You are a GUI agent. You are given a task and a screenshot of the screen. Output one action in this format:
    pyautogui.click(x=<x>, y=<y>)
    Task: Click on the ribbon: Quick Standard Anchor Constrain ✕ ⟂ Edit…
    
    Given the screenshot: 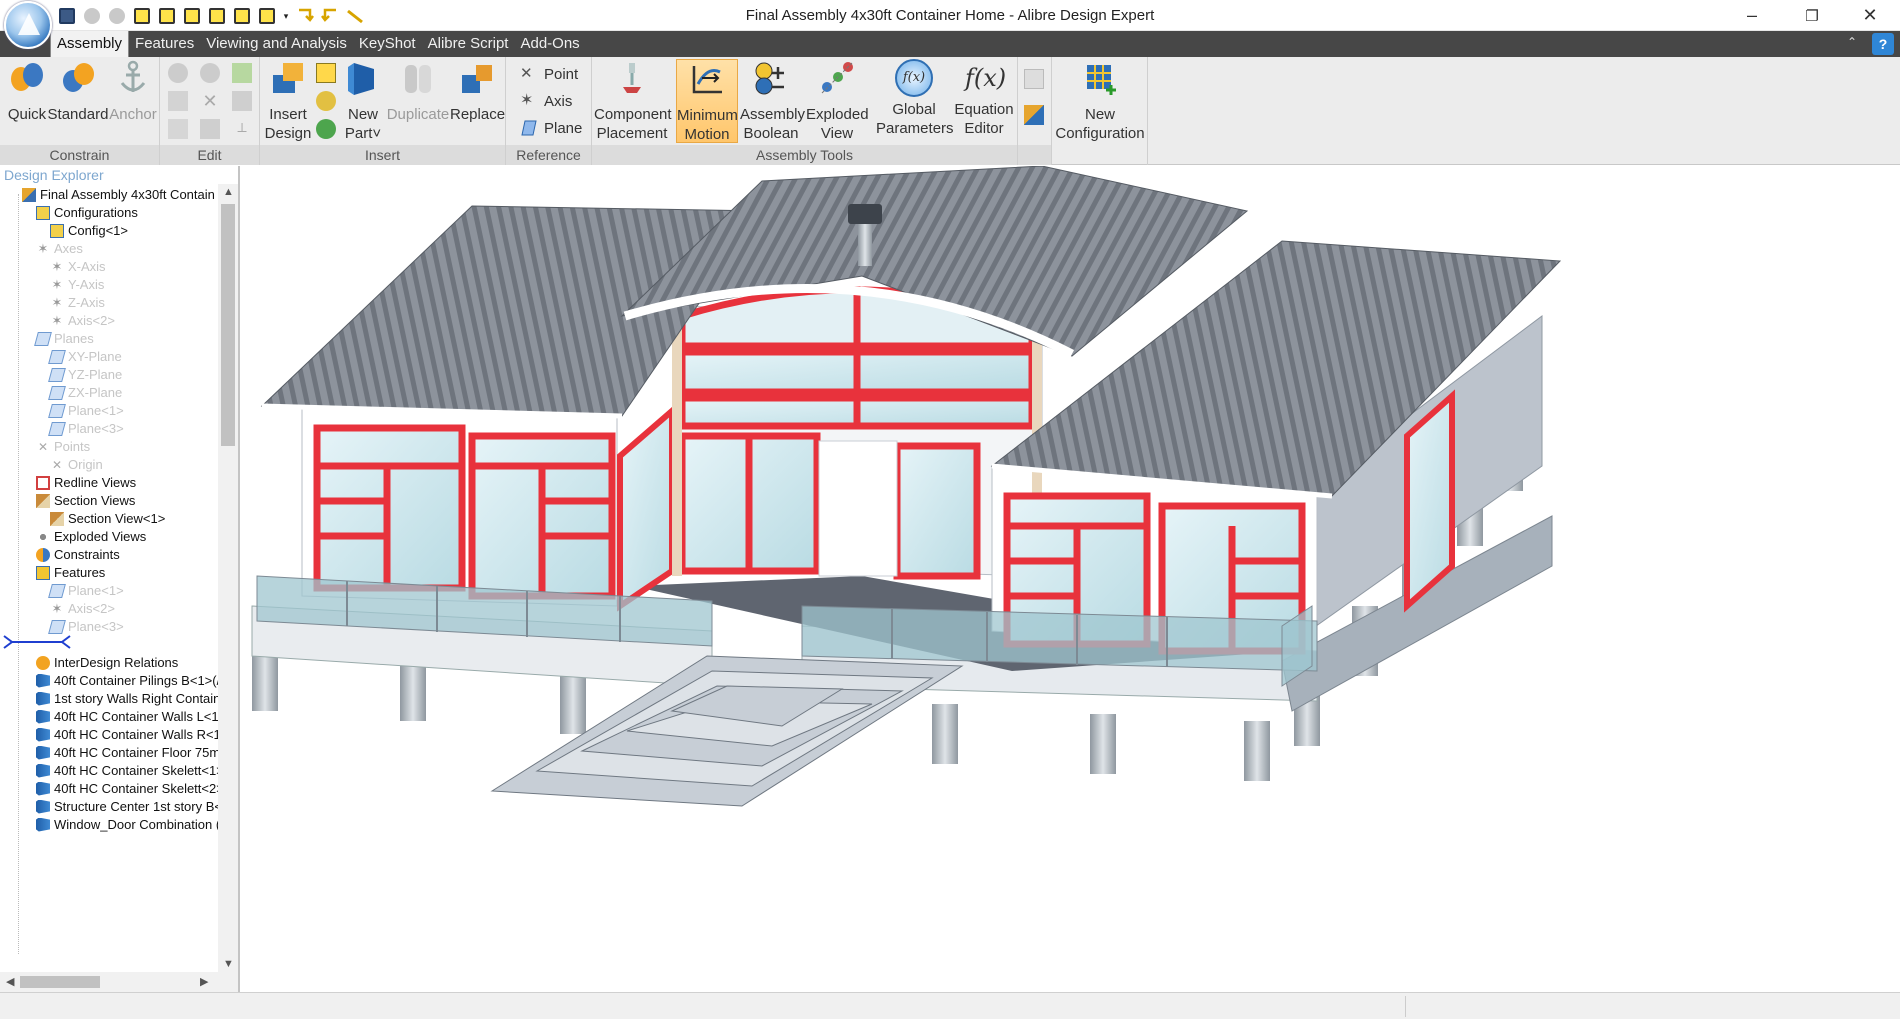 What is the action you would take?
    pyautogui.click(x=950, y=111)
    